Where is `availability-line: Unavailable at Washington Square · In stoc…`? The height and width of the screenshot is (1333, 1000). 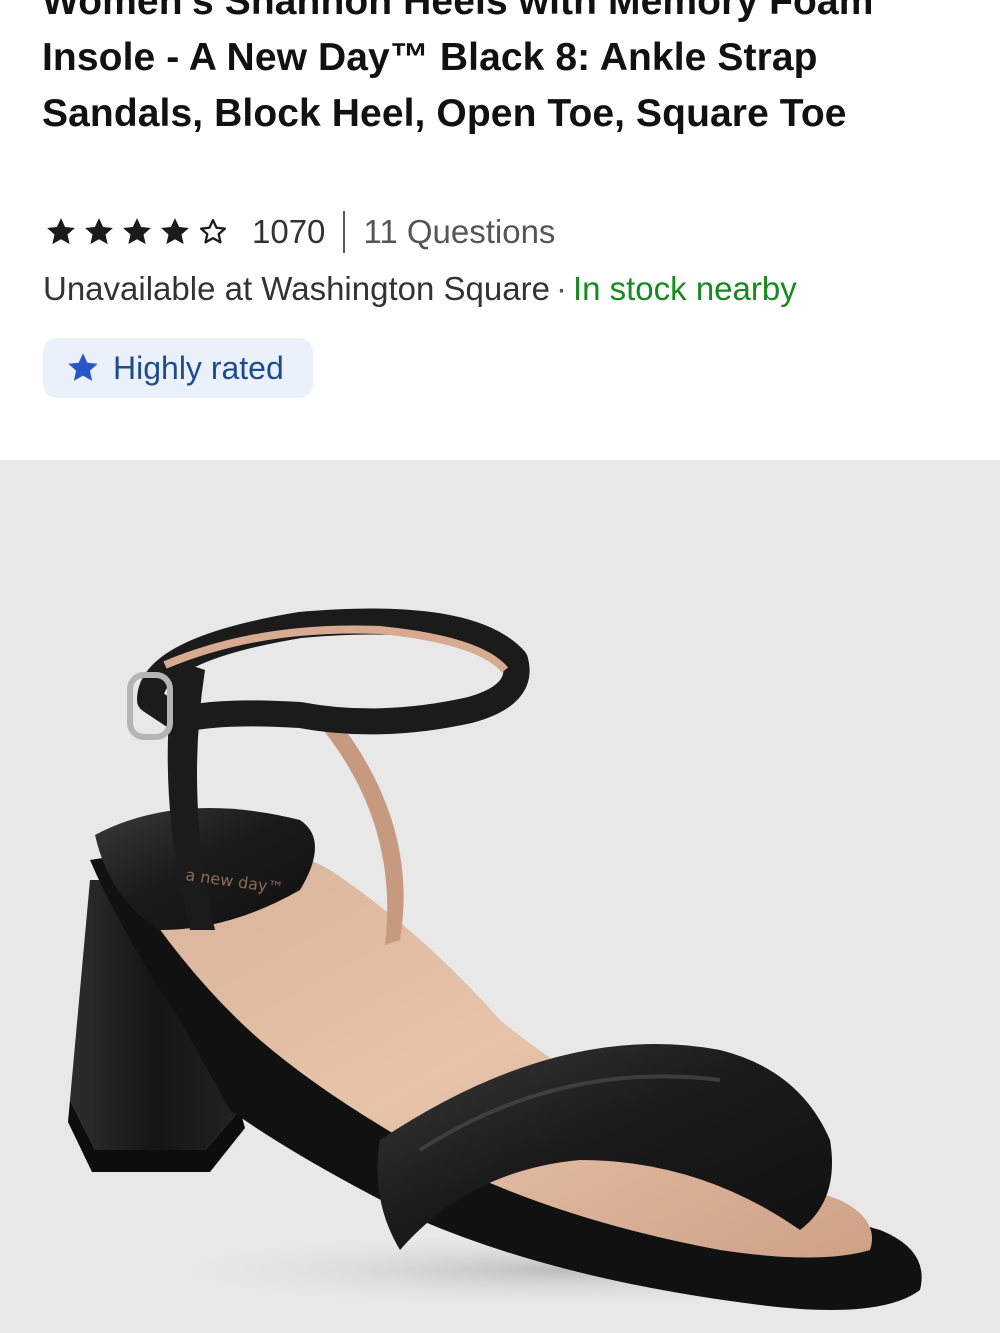 availability-line: Unavailable at Washington Square · In stoc… is located at coordinates (420, 289).